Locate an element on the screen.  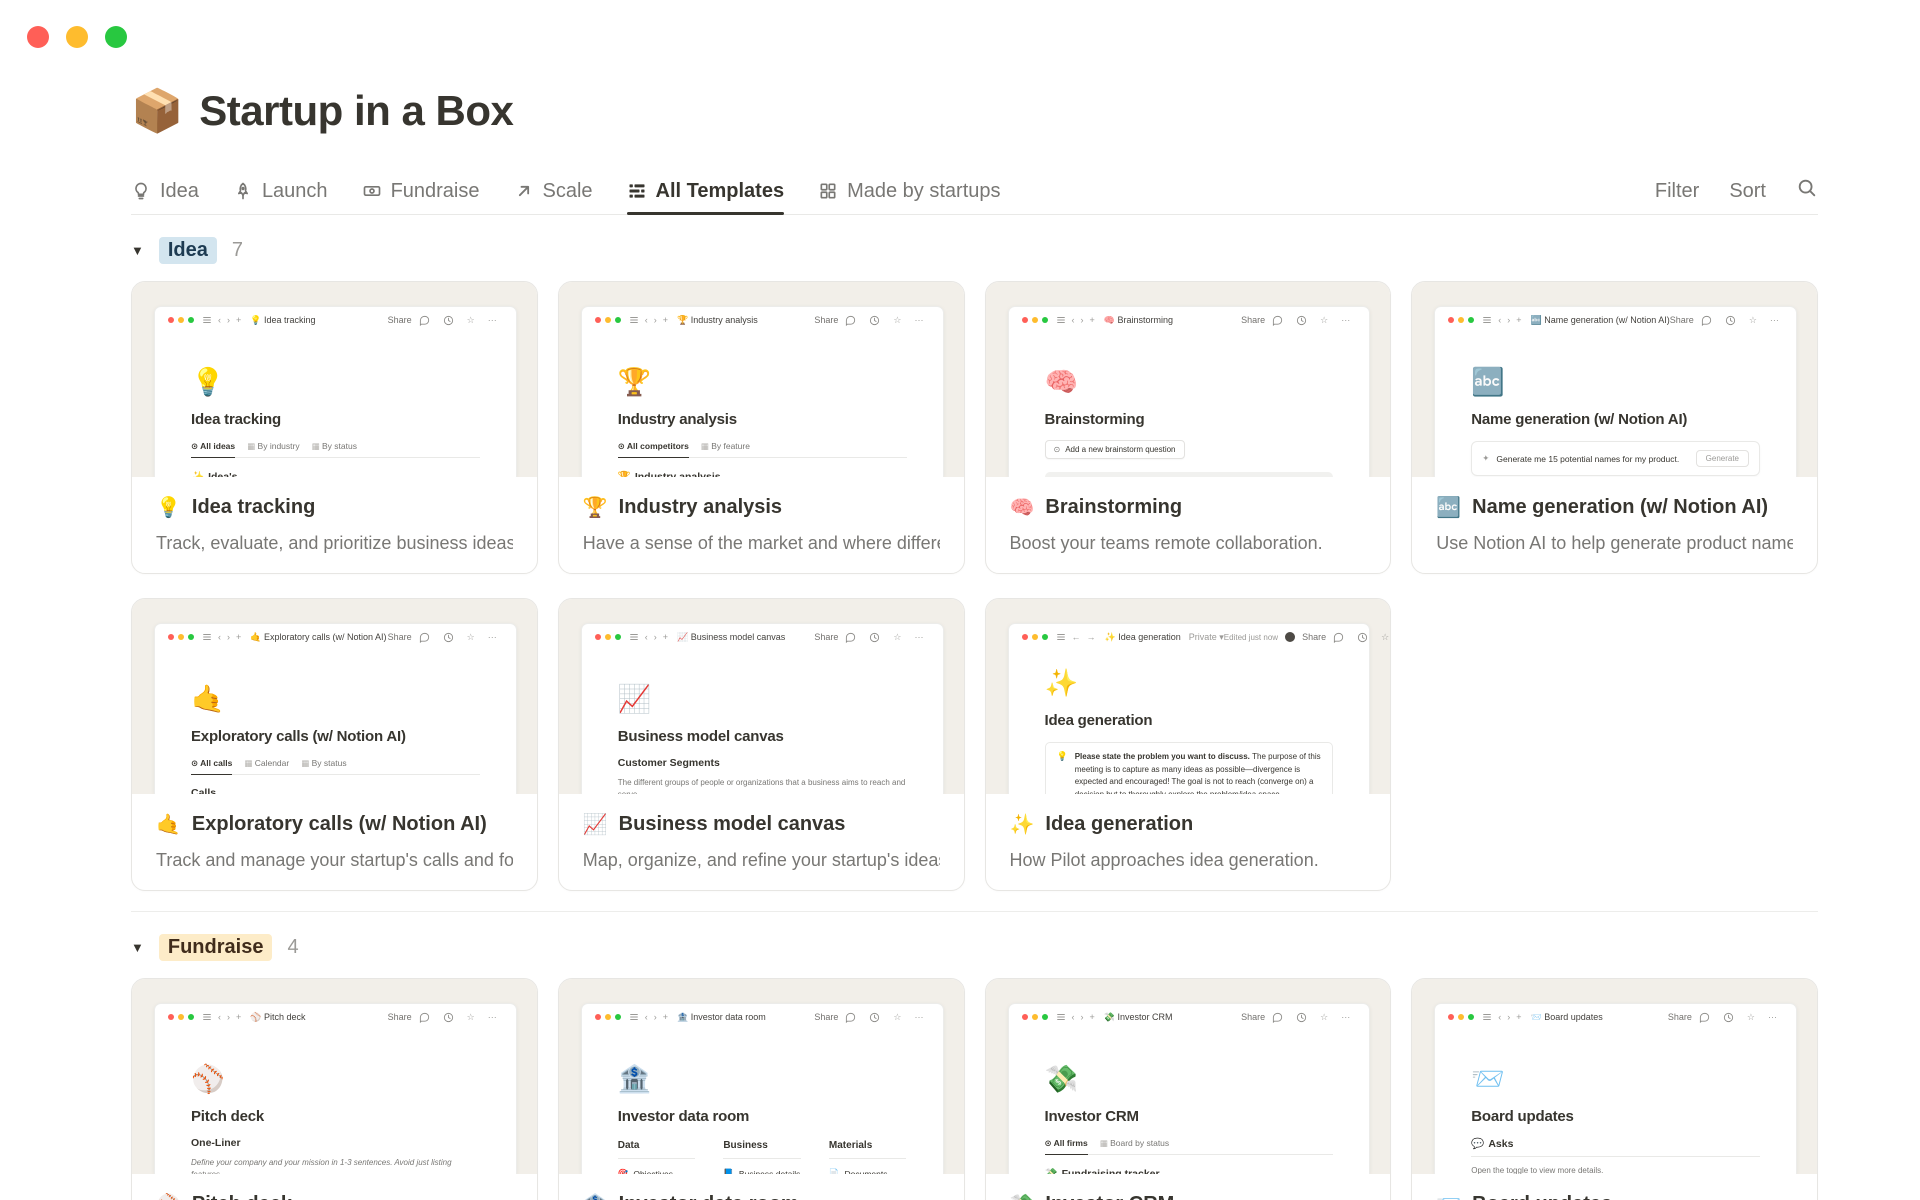
page-link: 📄 Documents is located at coordinates (868, 1171).